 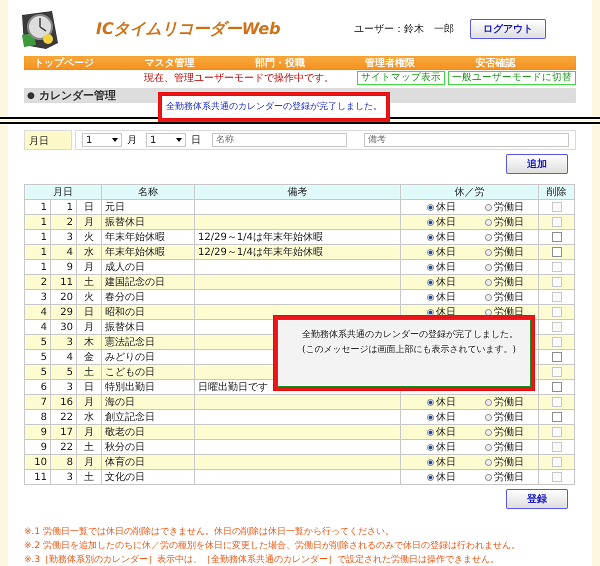 What do you see at coordinates (37, 402) in the screenshot?
I see `table-cell: 7` at bounding box center [37, 402].